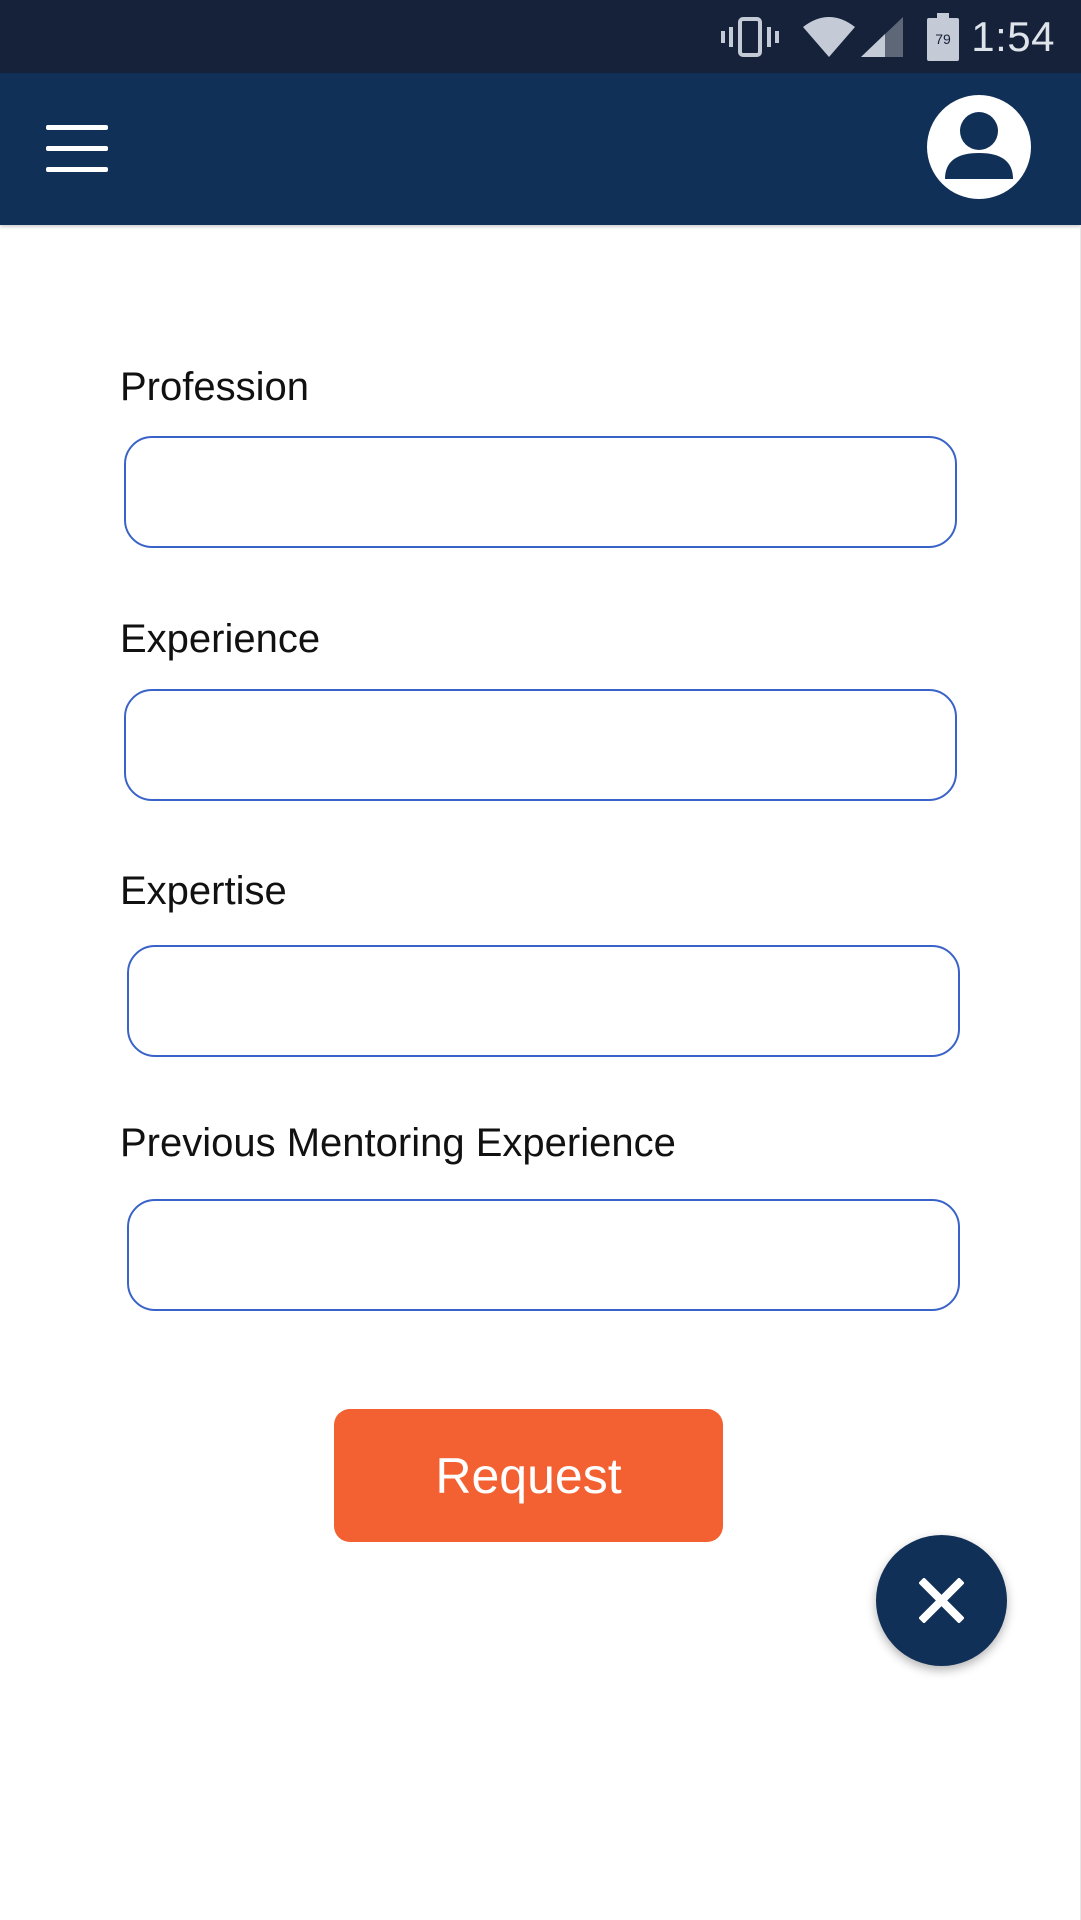 This screenshot has width=1081, height=1920. I want to click on profession-label: Profession, so click(214, 387).